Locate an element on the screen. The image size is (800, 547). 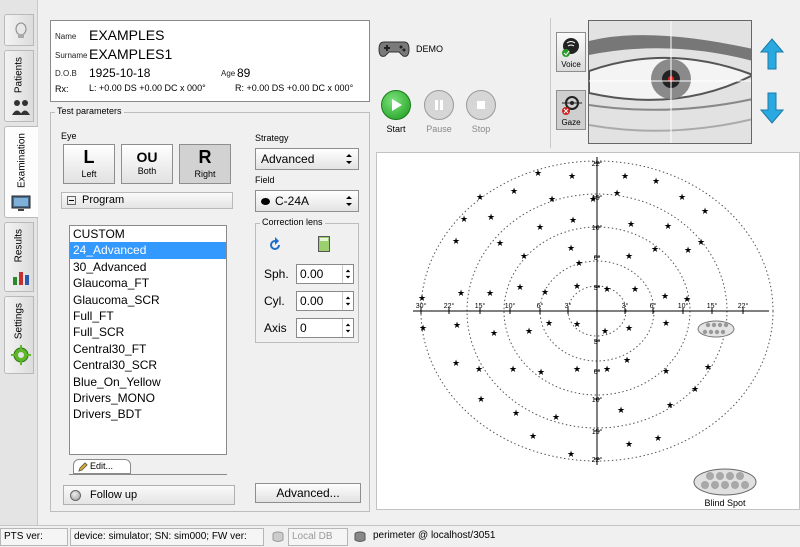
sph-input: 0.00 is located at coordinates (325, 274).